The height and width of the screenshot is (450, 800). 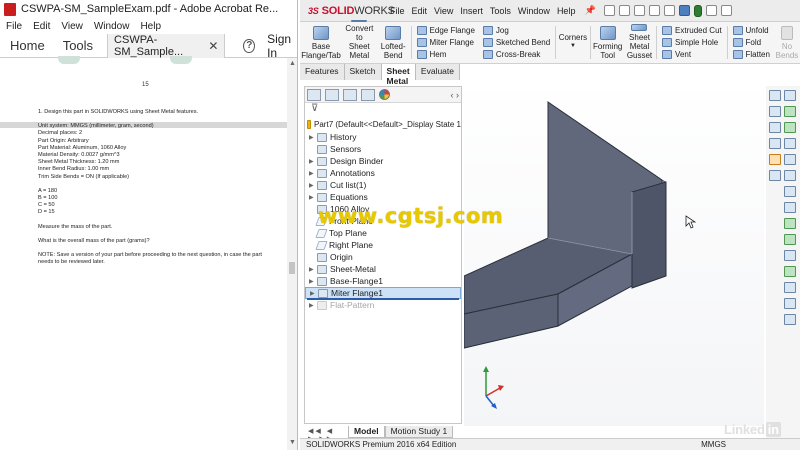 I want to click on tab-motion-study: Motion Study 1, so click(x=419, y=432).